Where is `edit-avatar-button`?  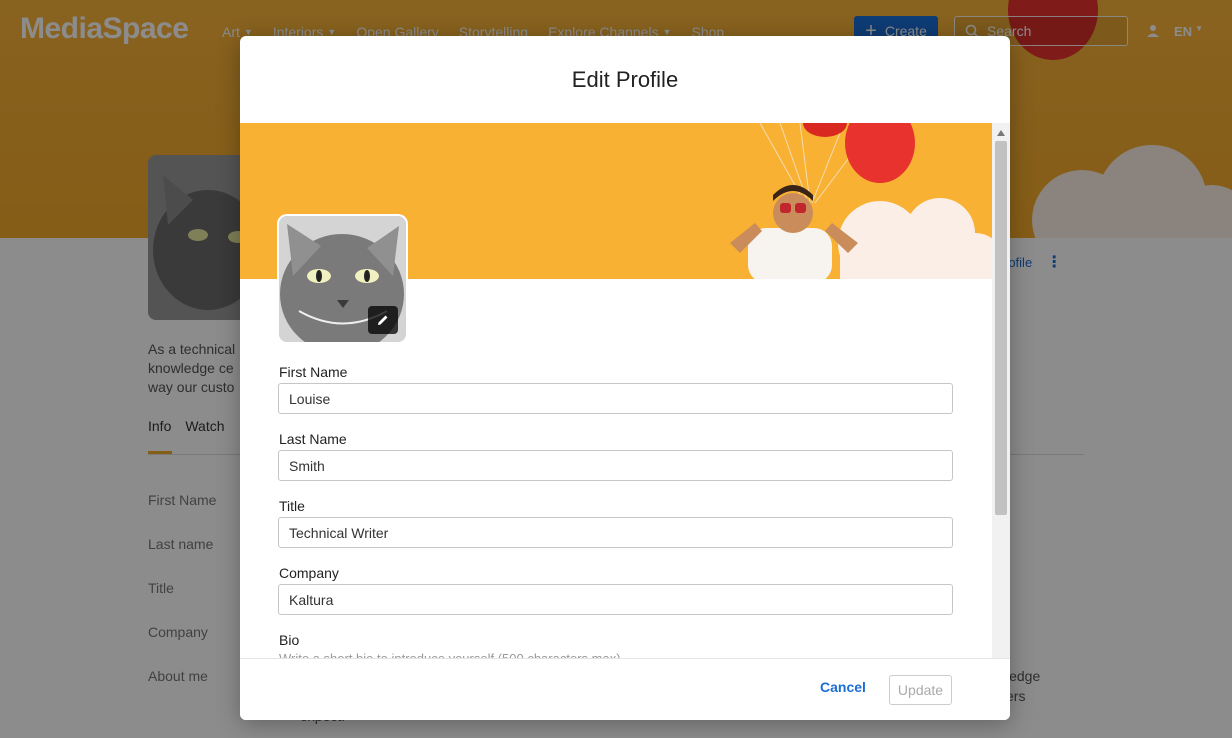
edit-avatar-button is located at coordinates (383, 320).